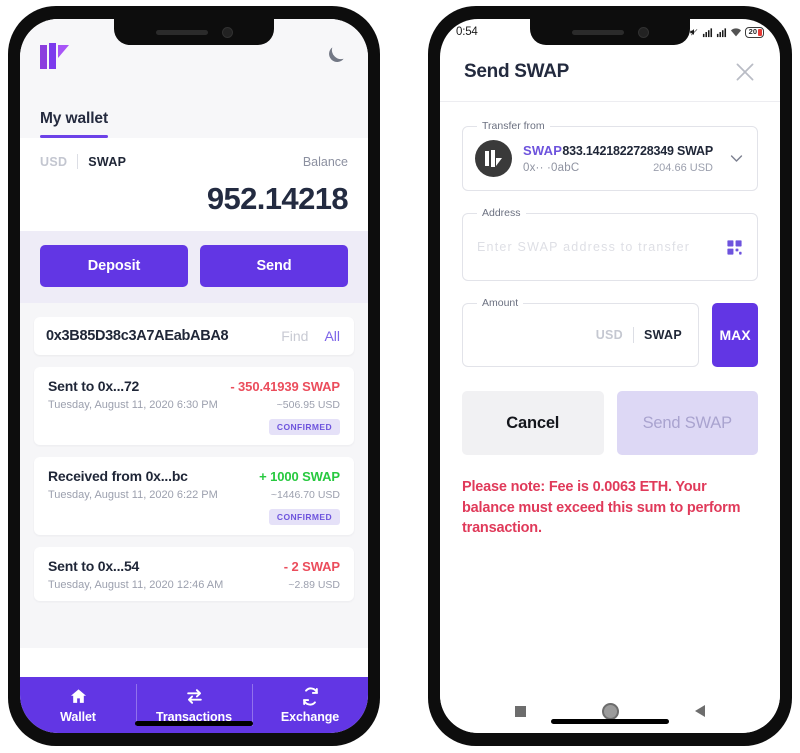 Image resolution: width=800 pixels, height=753 pixels. I want to click on transaction-date: Tuesday, August 11, 2020 12:46 AM, so click(136, 585).